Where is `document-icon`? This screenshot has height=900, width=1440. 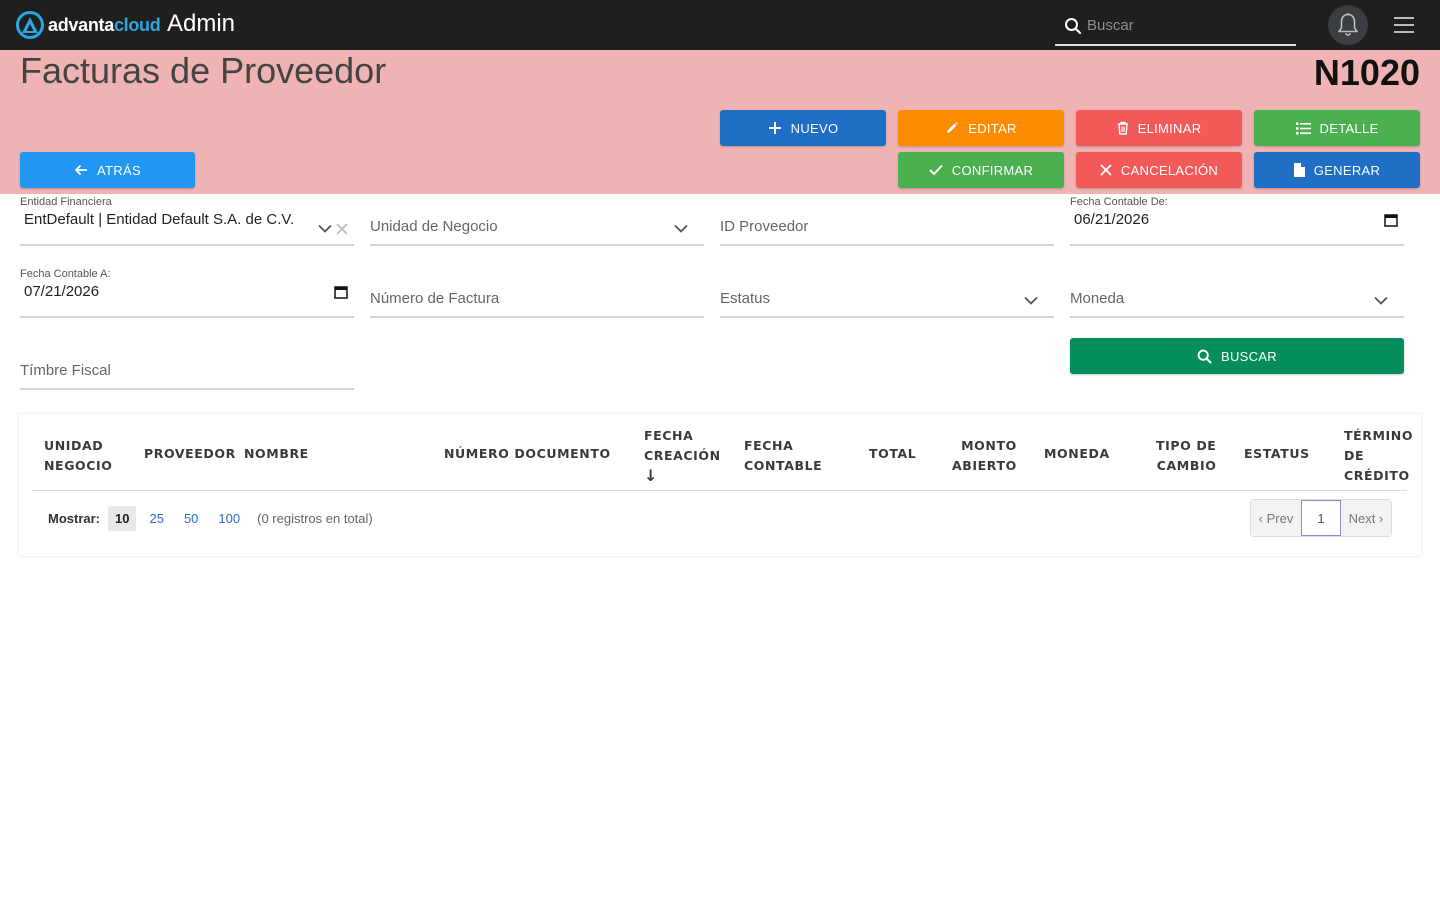
document-icon is located at coordinates (1299, 170).